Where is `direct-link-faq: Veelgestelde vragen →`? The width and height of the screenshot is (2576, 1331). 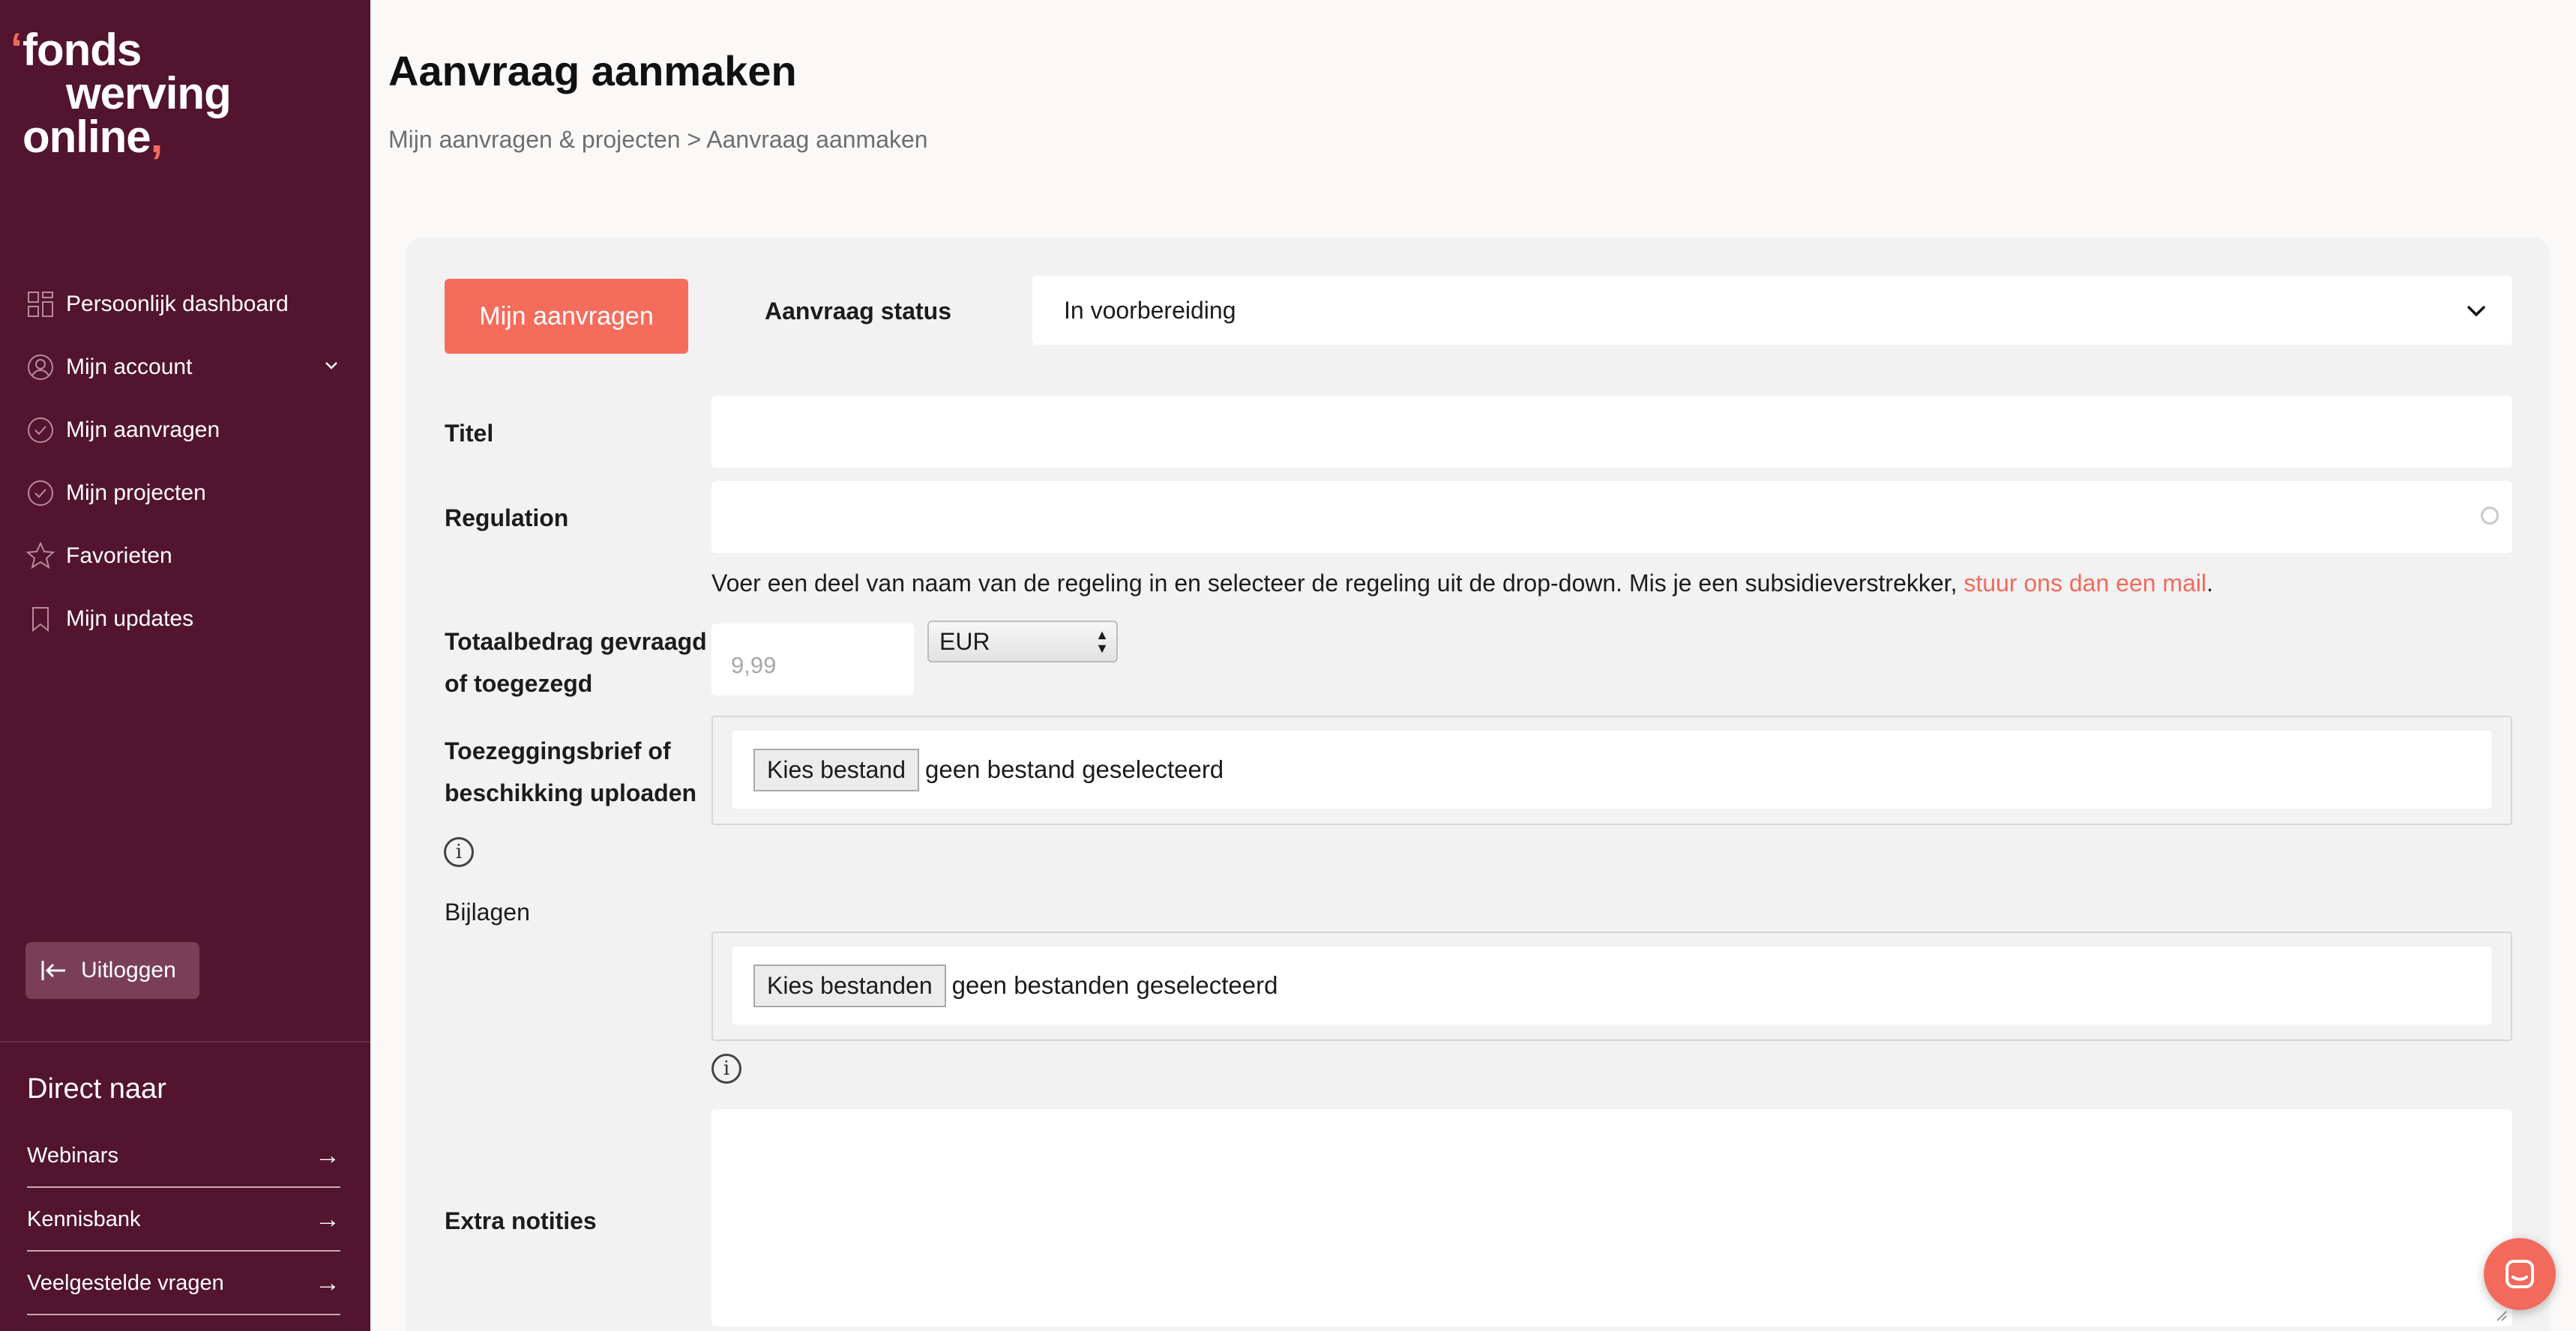 direct-link-faq: Veelgestelde vragen → is located at coordinates (184, 1283).